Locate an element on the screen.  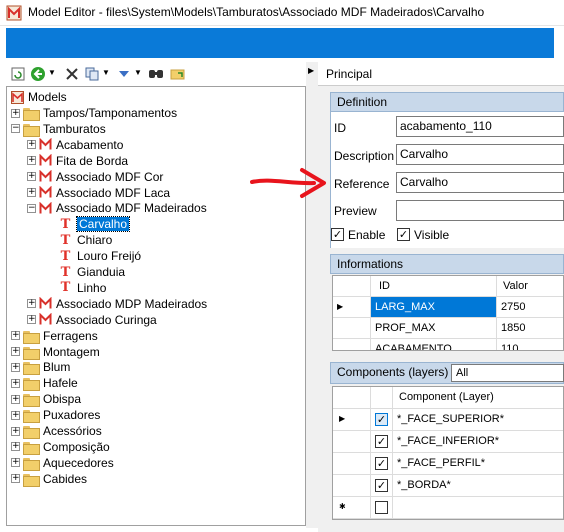
tree-item: T Chiaro is located at coordinates (86, 240).